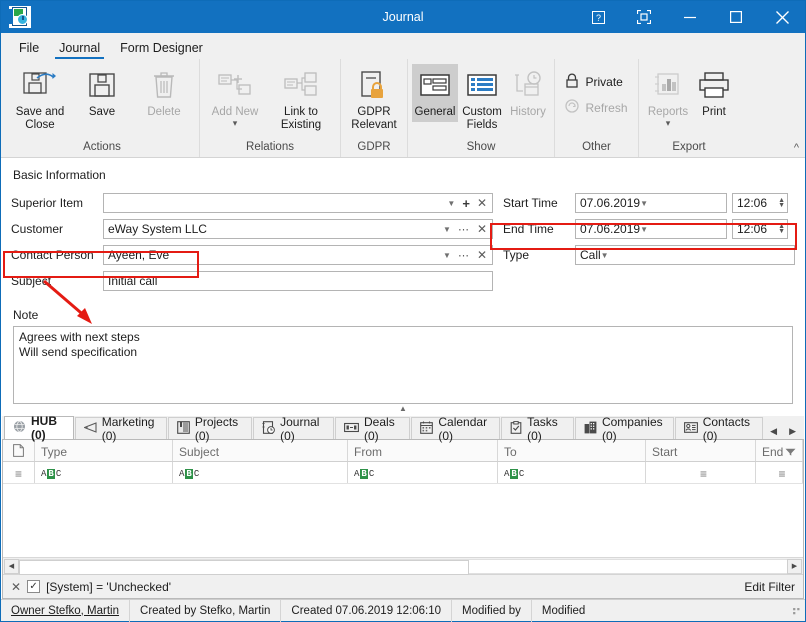 Image resolution: width=806 pixels, height=622 pixels. I want to click on grid-horizontal-scrollbar: ◀ ▶, so click(403, 566).